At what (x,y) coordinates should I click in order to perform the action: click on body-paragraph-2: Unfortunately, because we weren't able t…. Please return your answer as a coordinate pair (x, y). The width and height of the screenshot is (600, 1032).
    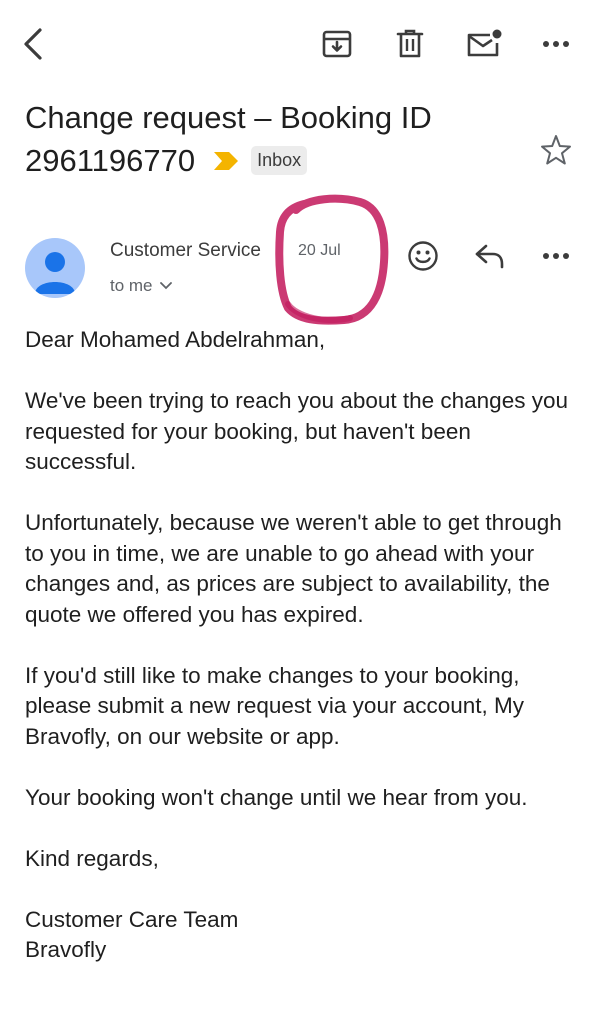
    Looking at the image, I should click on (293, 568).